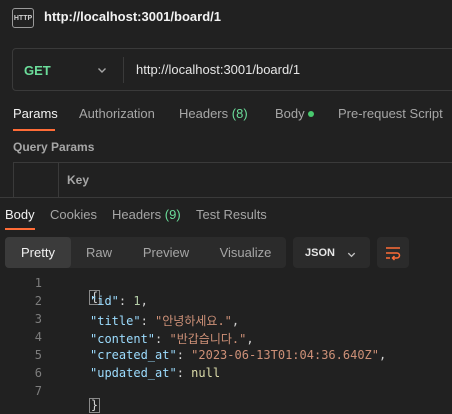 The image size is (452, 414). What do you see at coordinates (208, 339) in the screenshot?
I see `json-value: "반갑습니다."` at bounding box center [208, 339].